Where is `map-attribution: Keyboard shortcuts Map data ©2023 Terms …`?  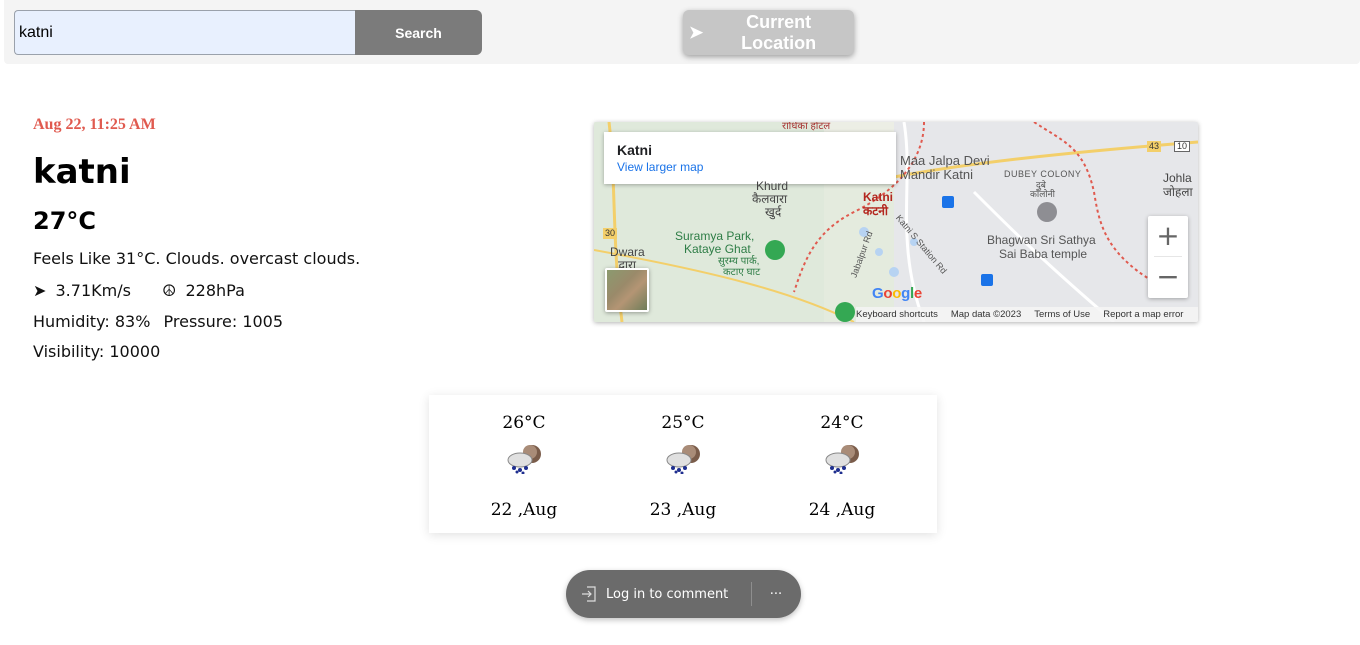 map-attribution: Keyboard shortcuts Map data ©2023 Terms … is located at coordinates (1027, 314).